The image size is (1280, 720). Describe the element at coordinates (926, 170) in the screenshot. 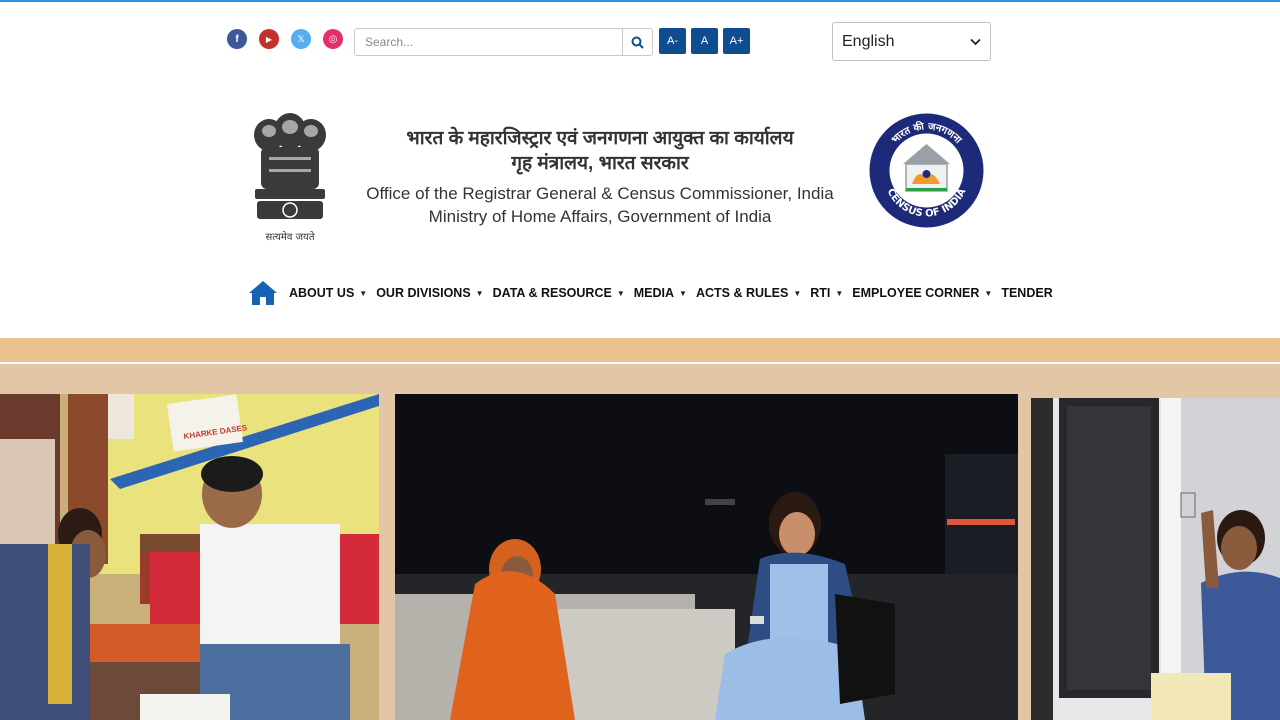

I see `census-of-india-logo: भारत की जनगणना CENSUS OF INDIA` at that location.